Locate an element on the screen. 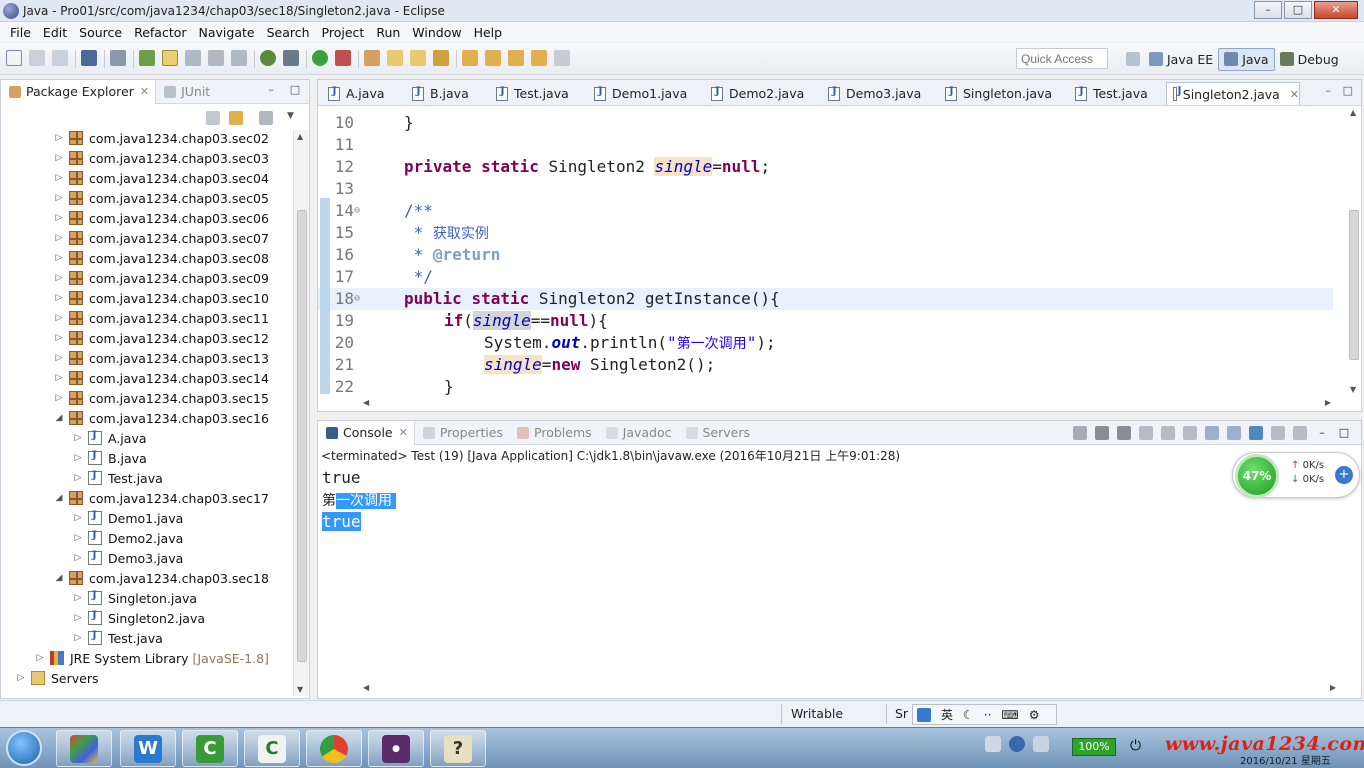  tab-problems: Problems is located at coordinates (553, 433).